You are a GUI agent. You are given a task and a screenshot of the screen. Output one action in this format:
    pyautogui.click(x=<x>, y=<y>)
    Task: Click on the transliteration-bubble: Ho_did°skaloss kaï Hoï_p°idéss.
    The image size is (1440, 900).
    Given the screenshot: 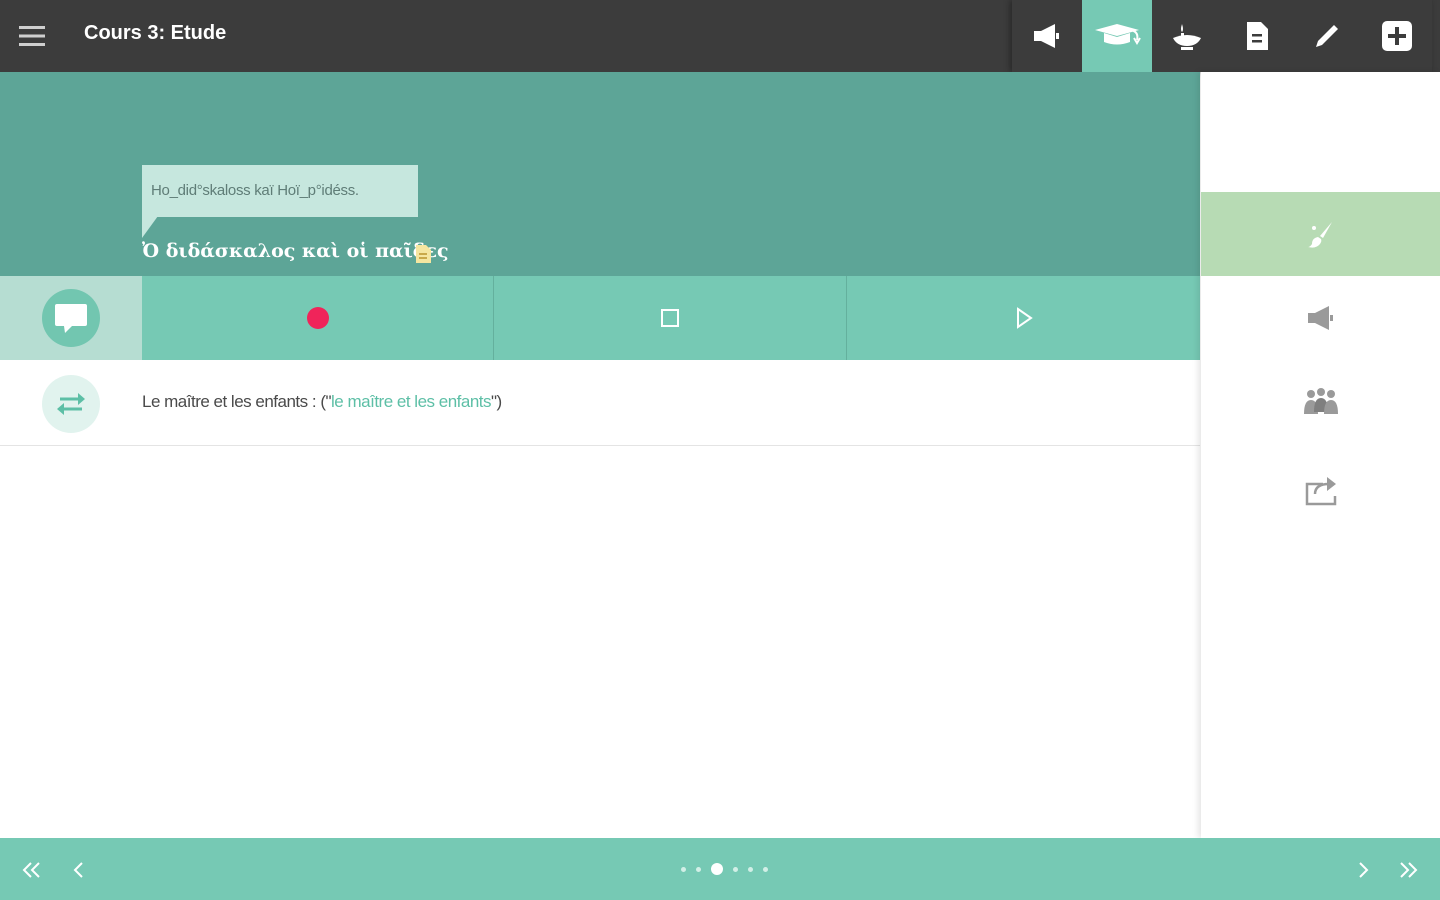 What is the action you would take?
    pyautogui.click(x=280, y=191)
    